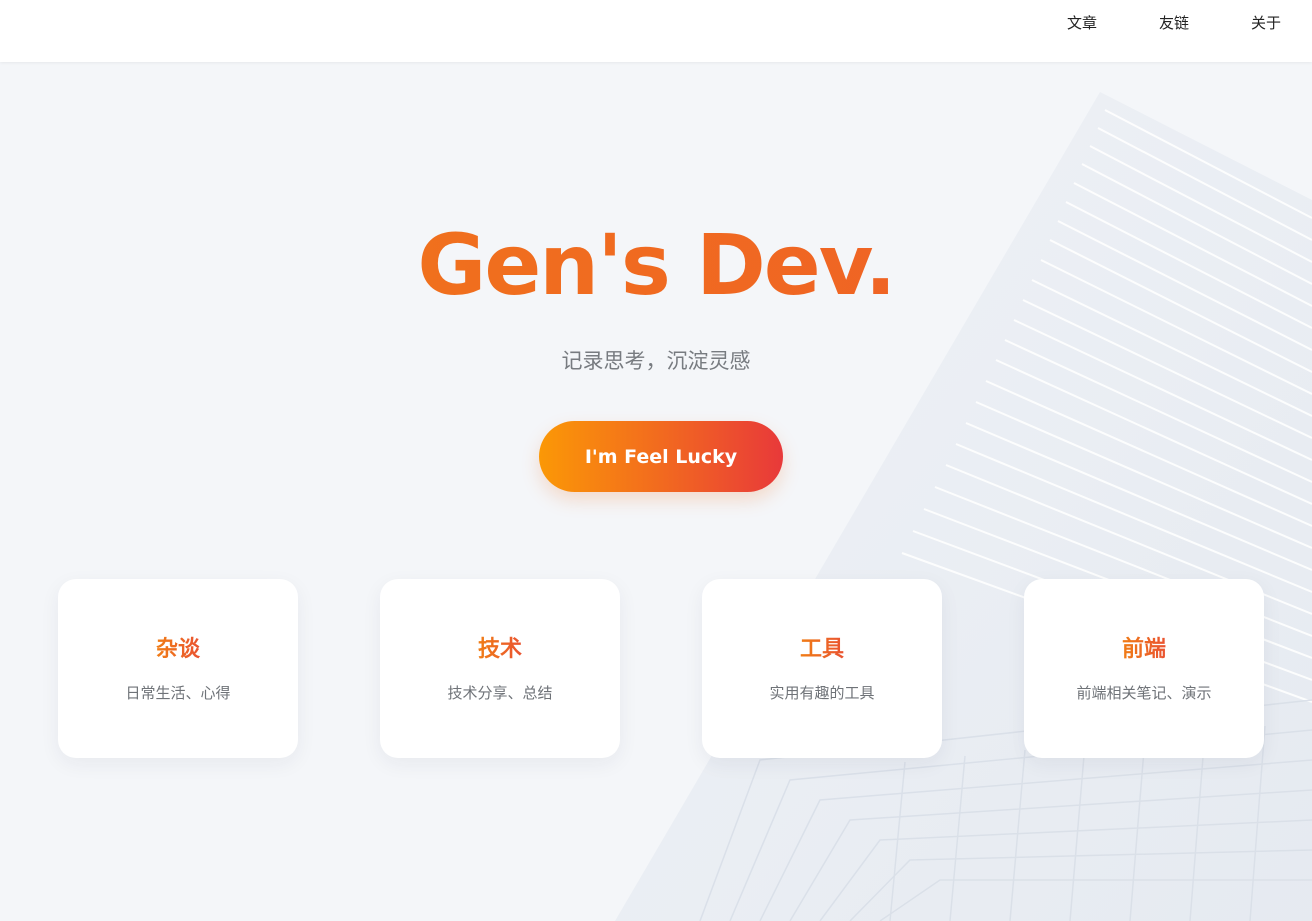 The height and width of the screenshot is (921, 1312). What do you see at coordinates (1174, 23) in the screenshot?
I see `nav-item-friend-links: 友链` at bounding box center [1174, 23].